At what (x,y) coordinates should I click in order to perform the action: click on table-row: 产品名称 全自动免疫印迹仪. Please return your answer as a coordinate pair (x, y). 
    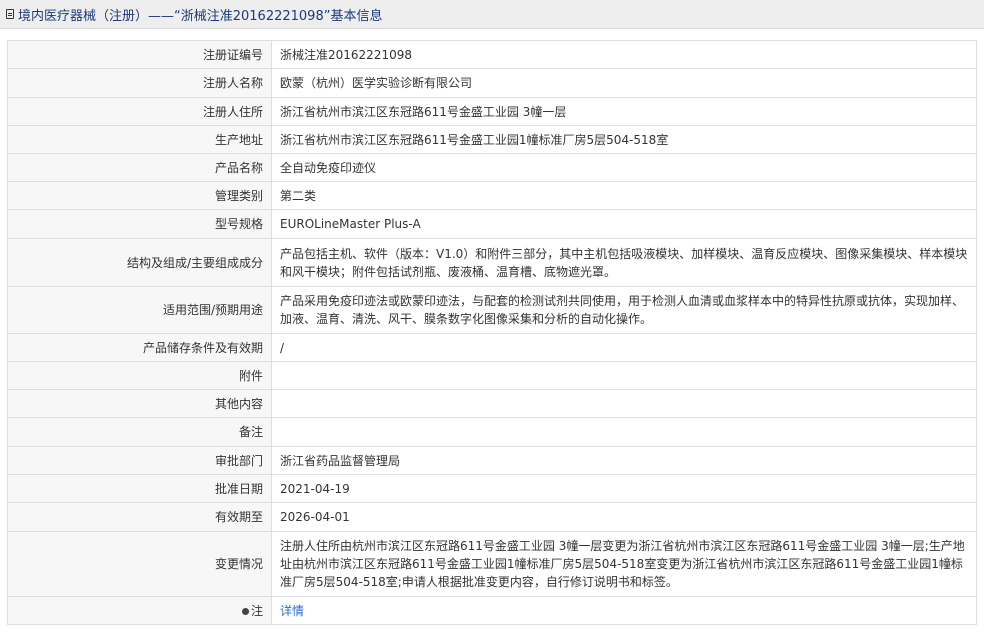
    Looking at the image, I should click on (492, 167).